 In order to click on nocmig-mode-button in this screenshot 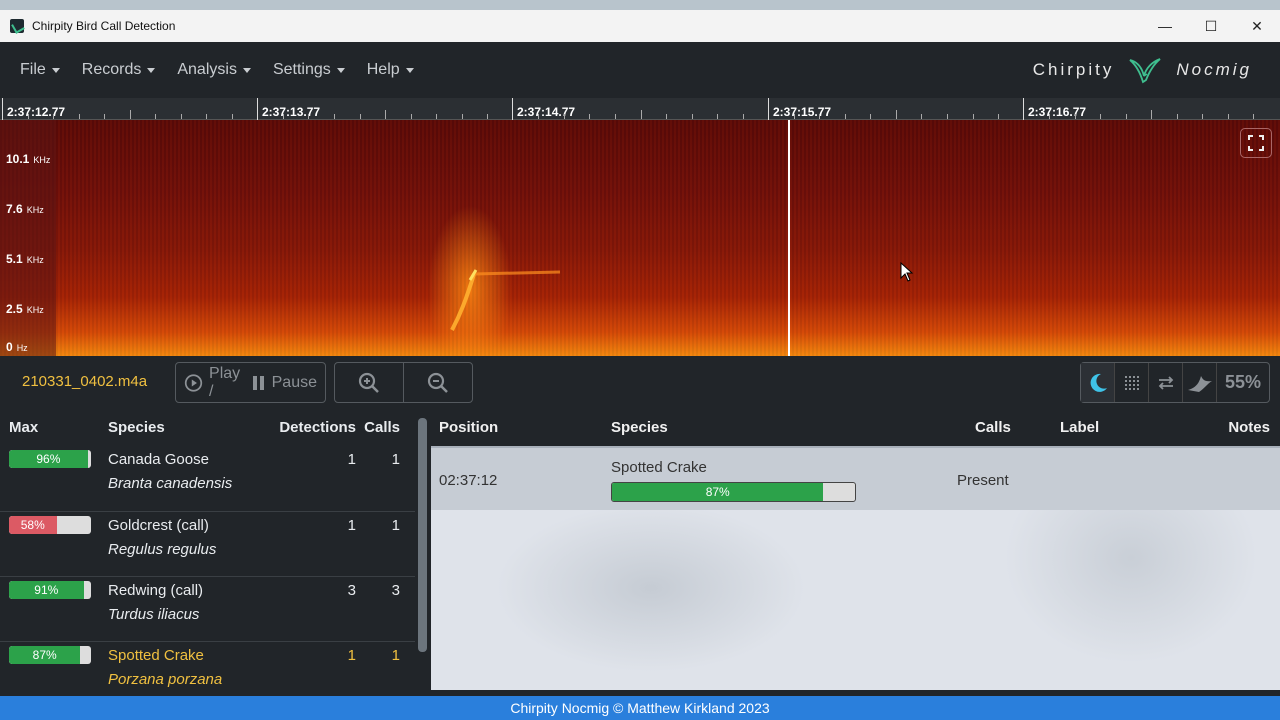, I will do `click(1098, 382)`.